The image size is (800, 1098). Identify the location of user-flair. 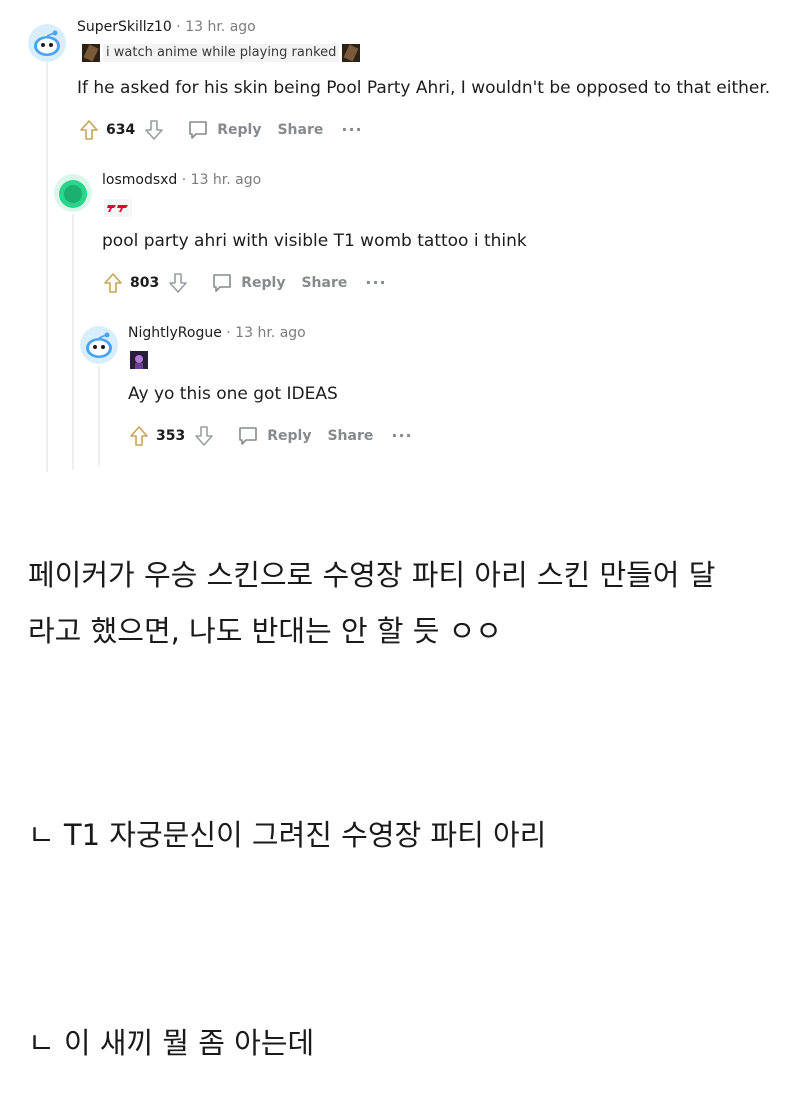
(139, 360).